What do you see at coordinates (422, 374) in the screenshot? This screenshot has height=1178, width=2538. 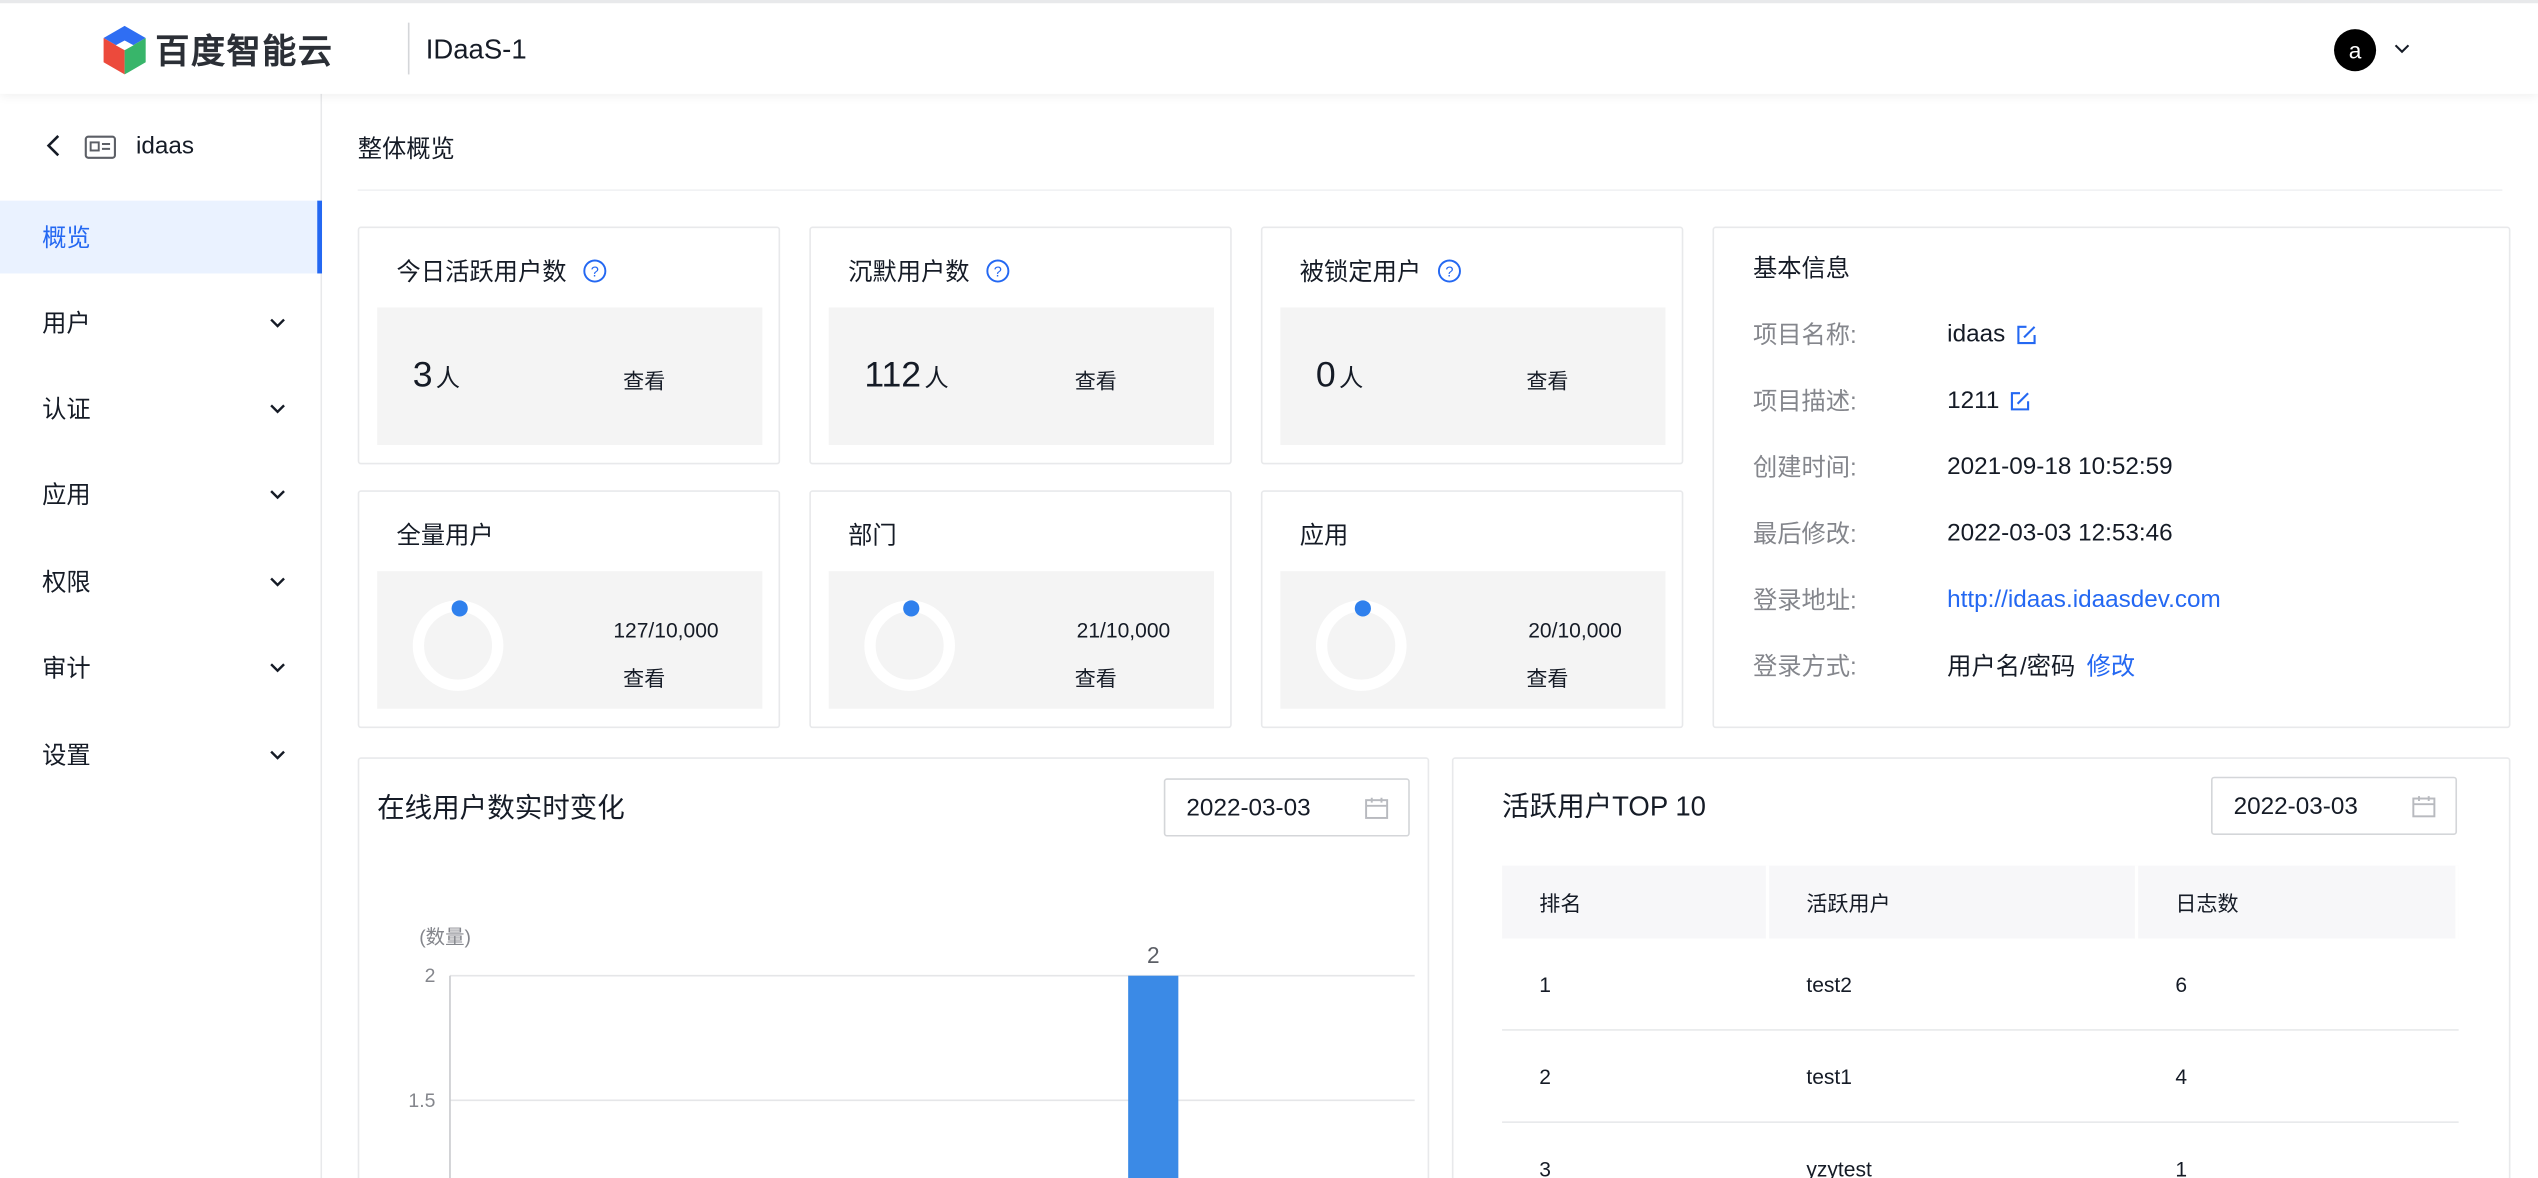 I see `stat-value: 3` at bounding box center [422, 374].